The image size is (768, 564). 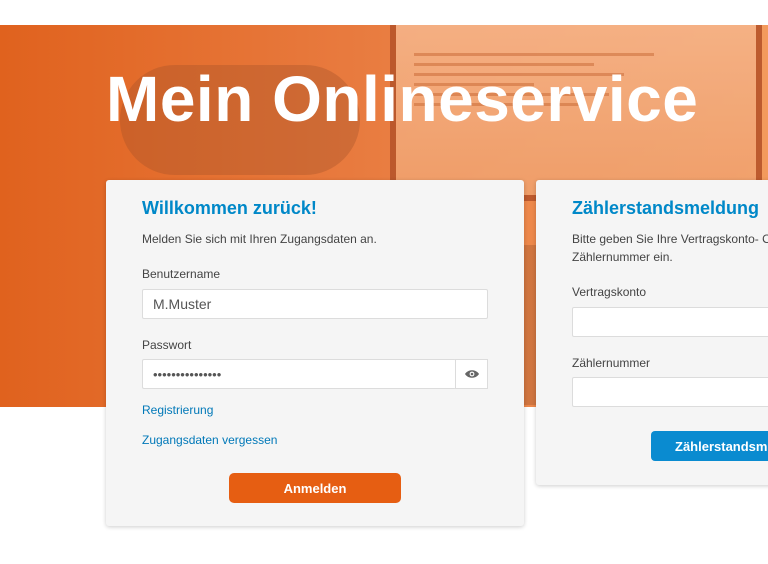 What do you see at coordinates (167, 345) in the screenshot?
I see `password-label: Passwort` at bounding box center [167, 345].